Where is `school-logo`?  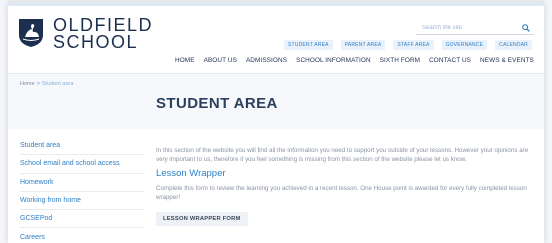
school-logo is located at coordinates (31, 33).